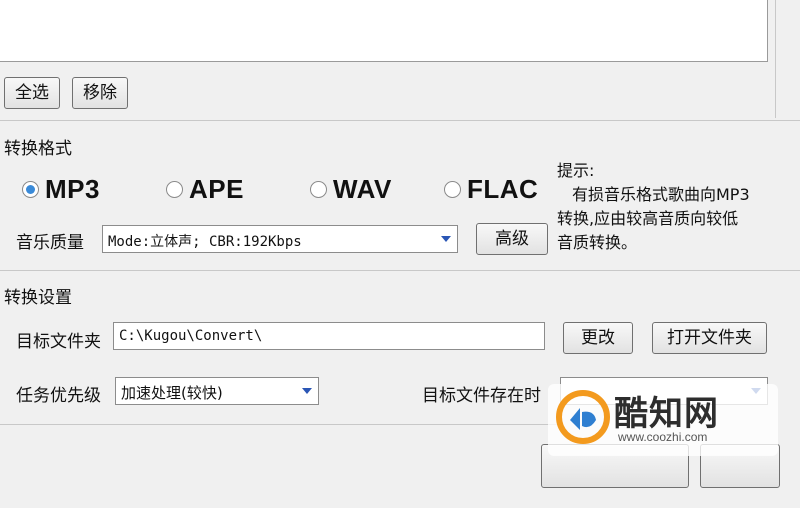  Describe the element at coordinates (512, 239) in the screenshot. I see `advanced-button: 高级` at that location.